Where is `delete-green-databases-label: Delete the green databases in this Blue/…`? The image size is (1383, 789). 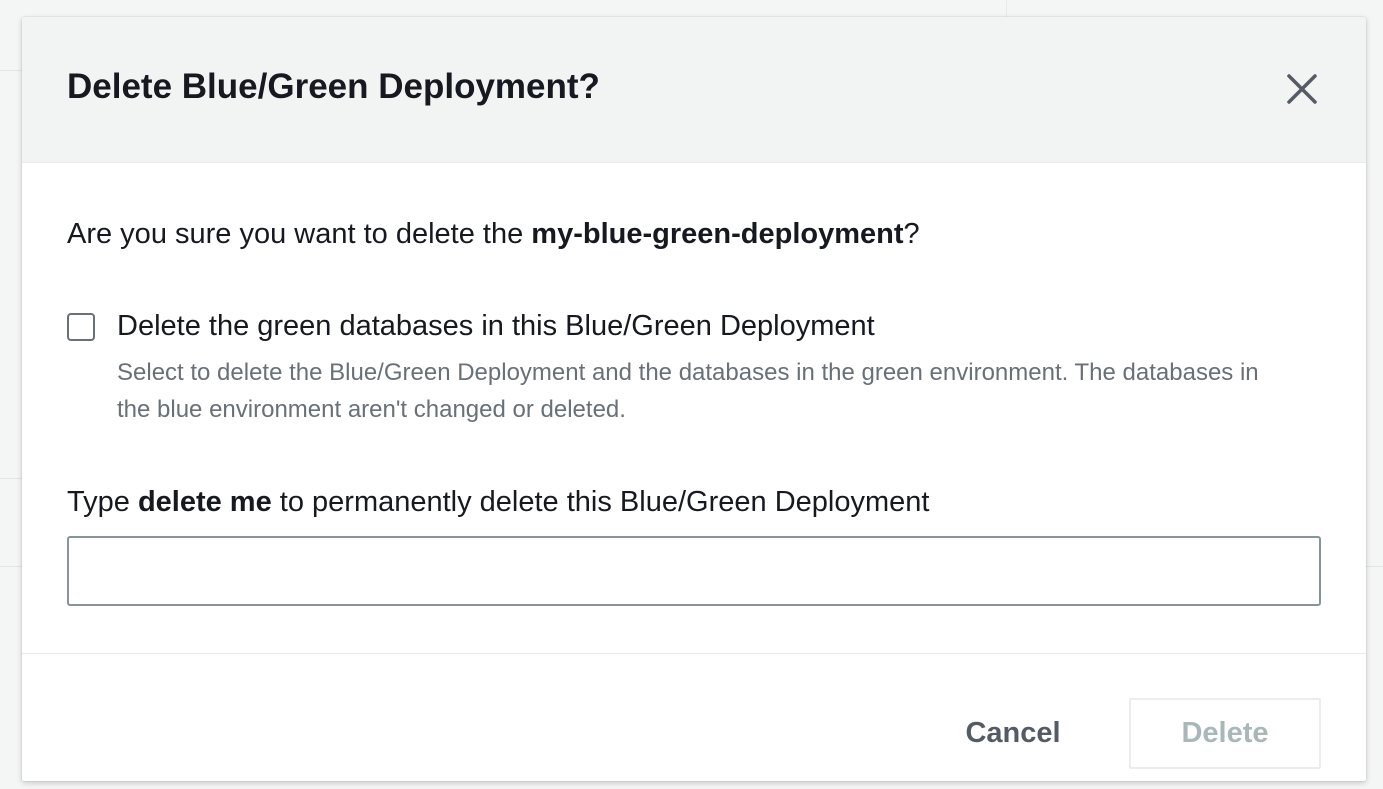 delete-green-databases-label: Delete the green databases in this Blue/… is located at coordinates (496, 326).